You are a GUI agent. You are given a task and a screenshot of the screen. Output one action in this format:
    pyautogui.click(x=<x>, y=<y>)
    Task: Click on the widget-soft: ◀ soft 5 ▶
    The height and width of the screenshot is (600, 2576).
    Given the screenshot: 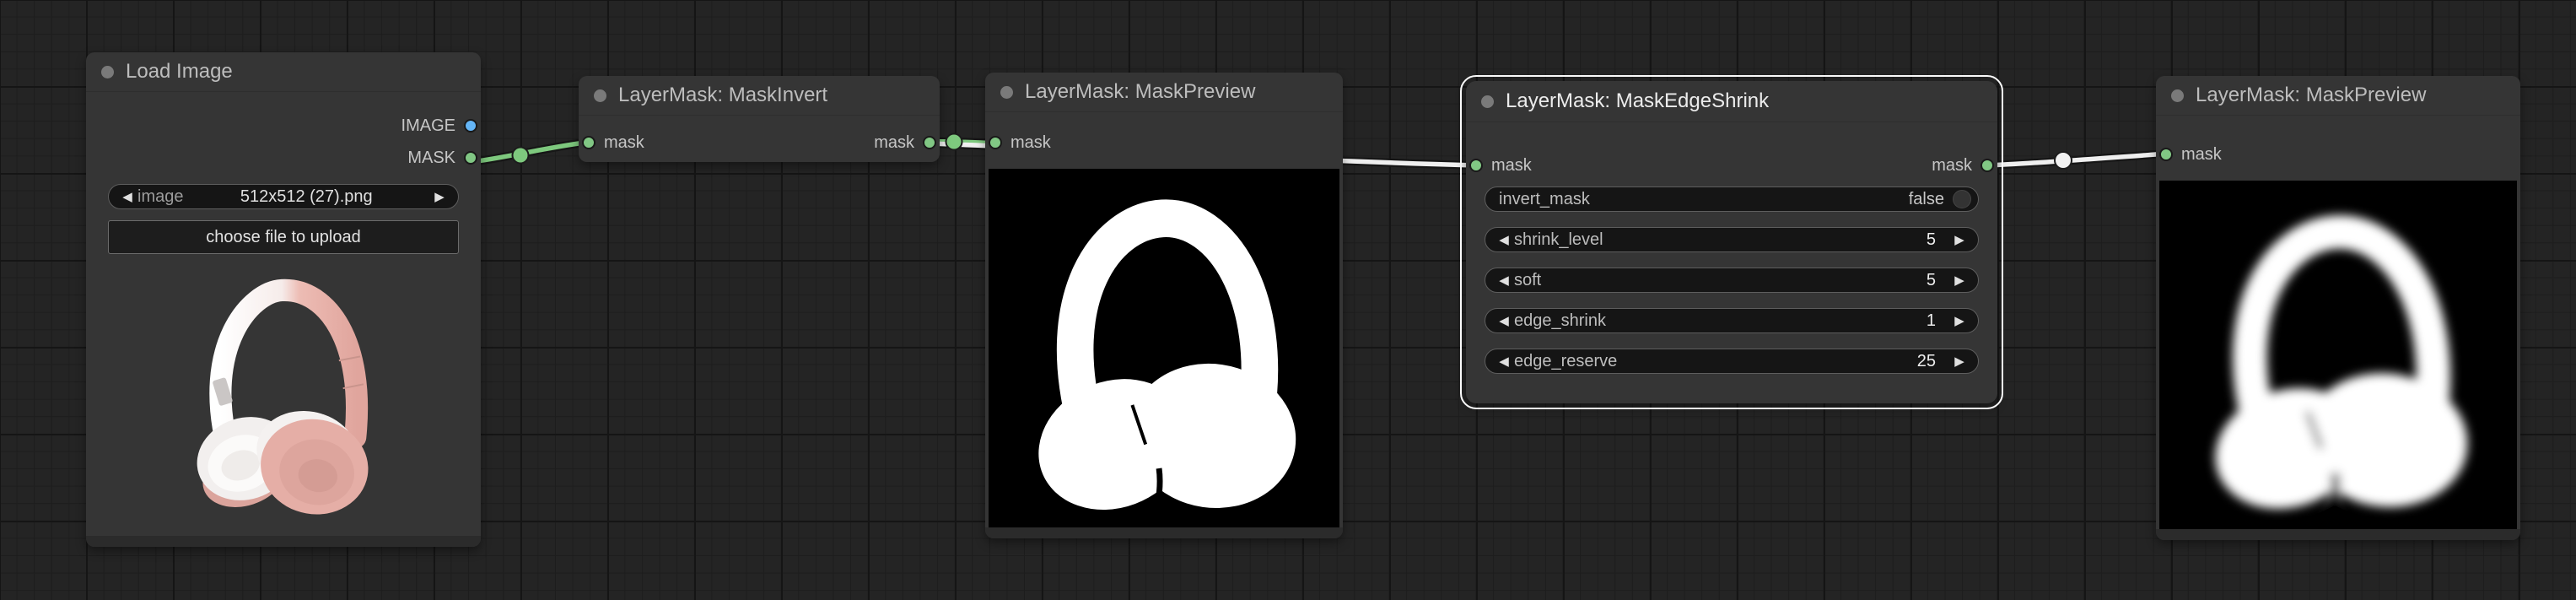 What is the action you would take?
    pyautogui.click(x=1732, y=281)
    